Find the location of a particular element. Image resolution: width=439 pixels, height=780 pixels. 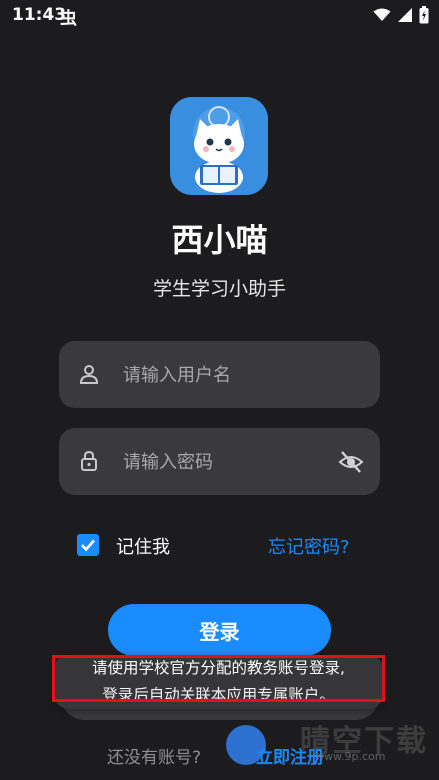

app-logo is located at coordinates (219, 146).